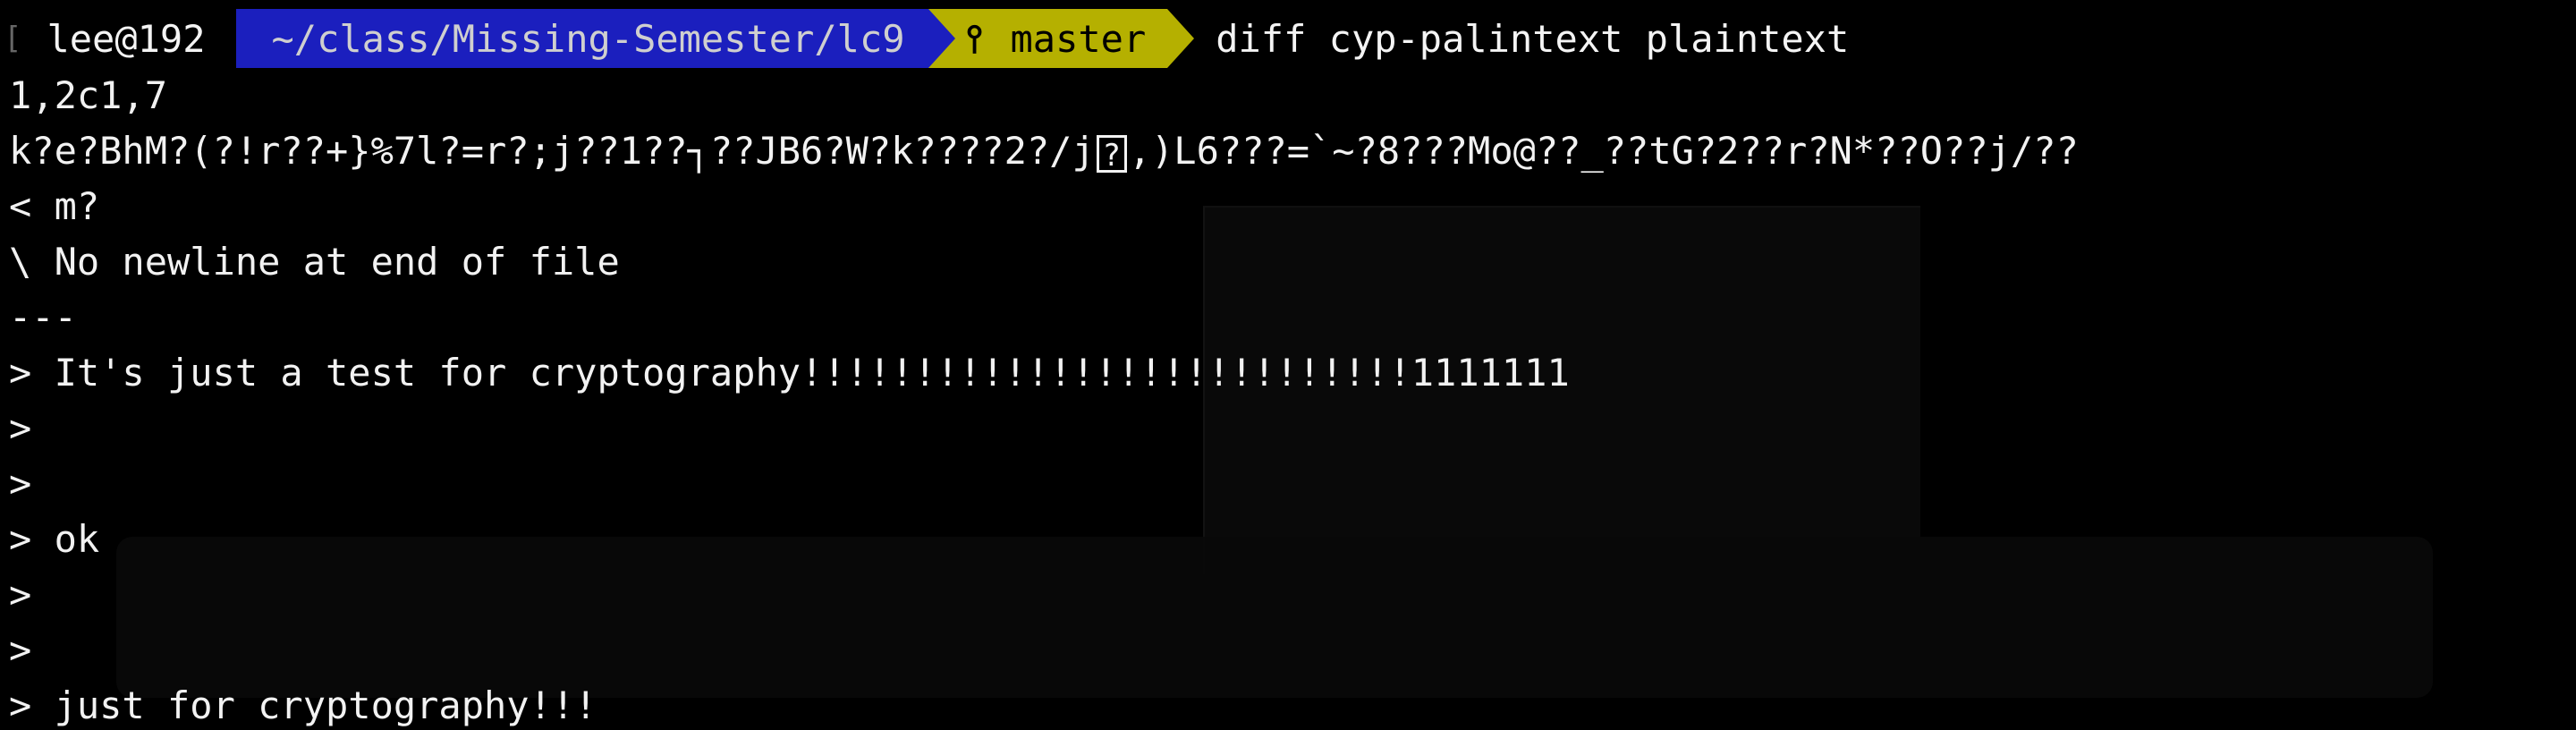  I want to click on unknown-char-glyph: ?, so click(1111, 154).